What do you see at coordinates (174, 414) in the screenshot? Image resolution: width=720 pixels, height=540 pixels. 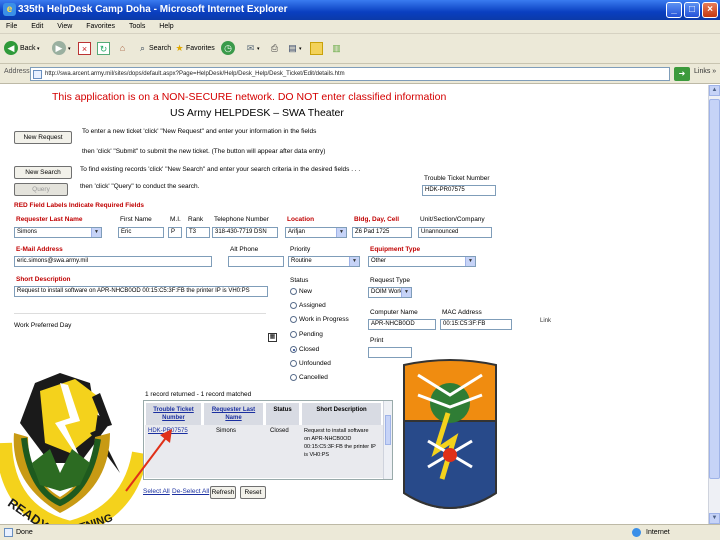 I see `col-ticket-header: Trouble Ticket Number` at bounding box center [174, 414].